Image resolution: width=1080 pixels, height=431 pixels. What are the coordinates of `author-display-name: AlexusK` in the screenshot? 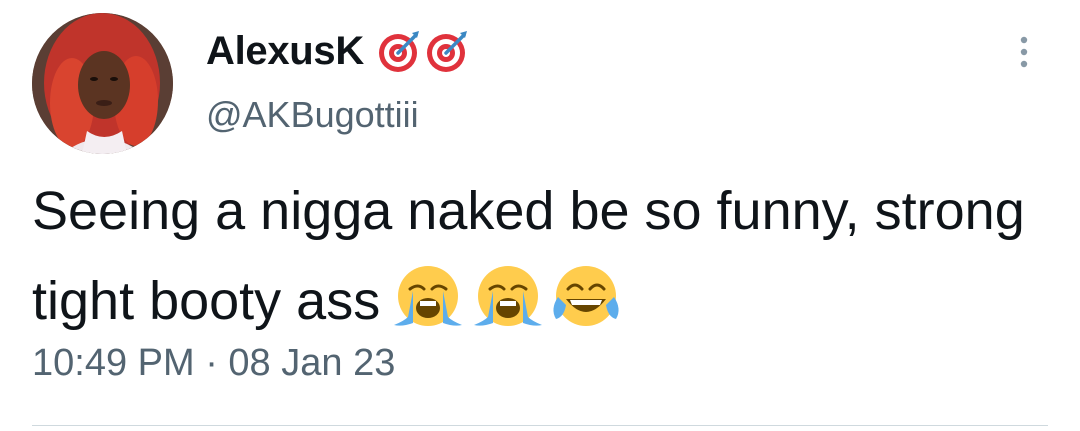 It's located at (285, 51).